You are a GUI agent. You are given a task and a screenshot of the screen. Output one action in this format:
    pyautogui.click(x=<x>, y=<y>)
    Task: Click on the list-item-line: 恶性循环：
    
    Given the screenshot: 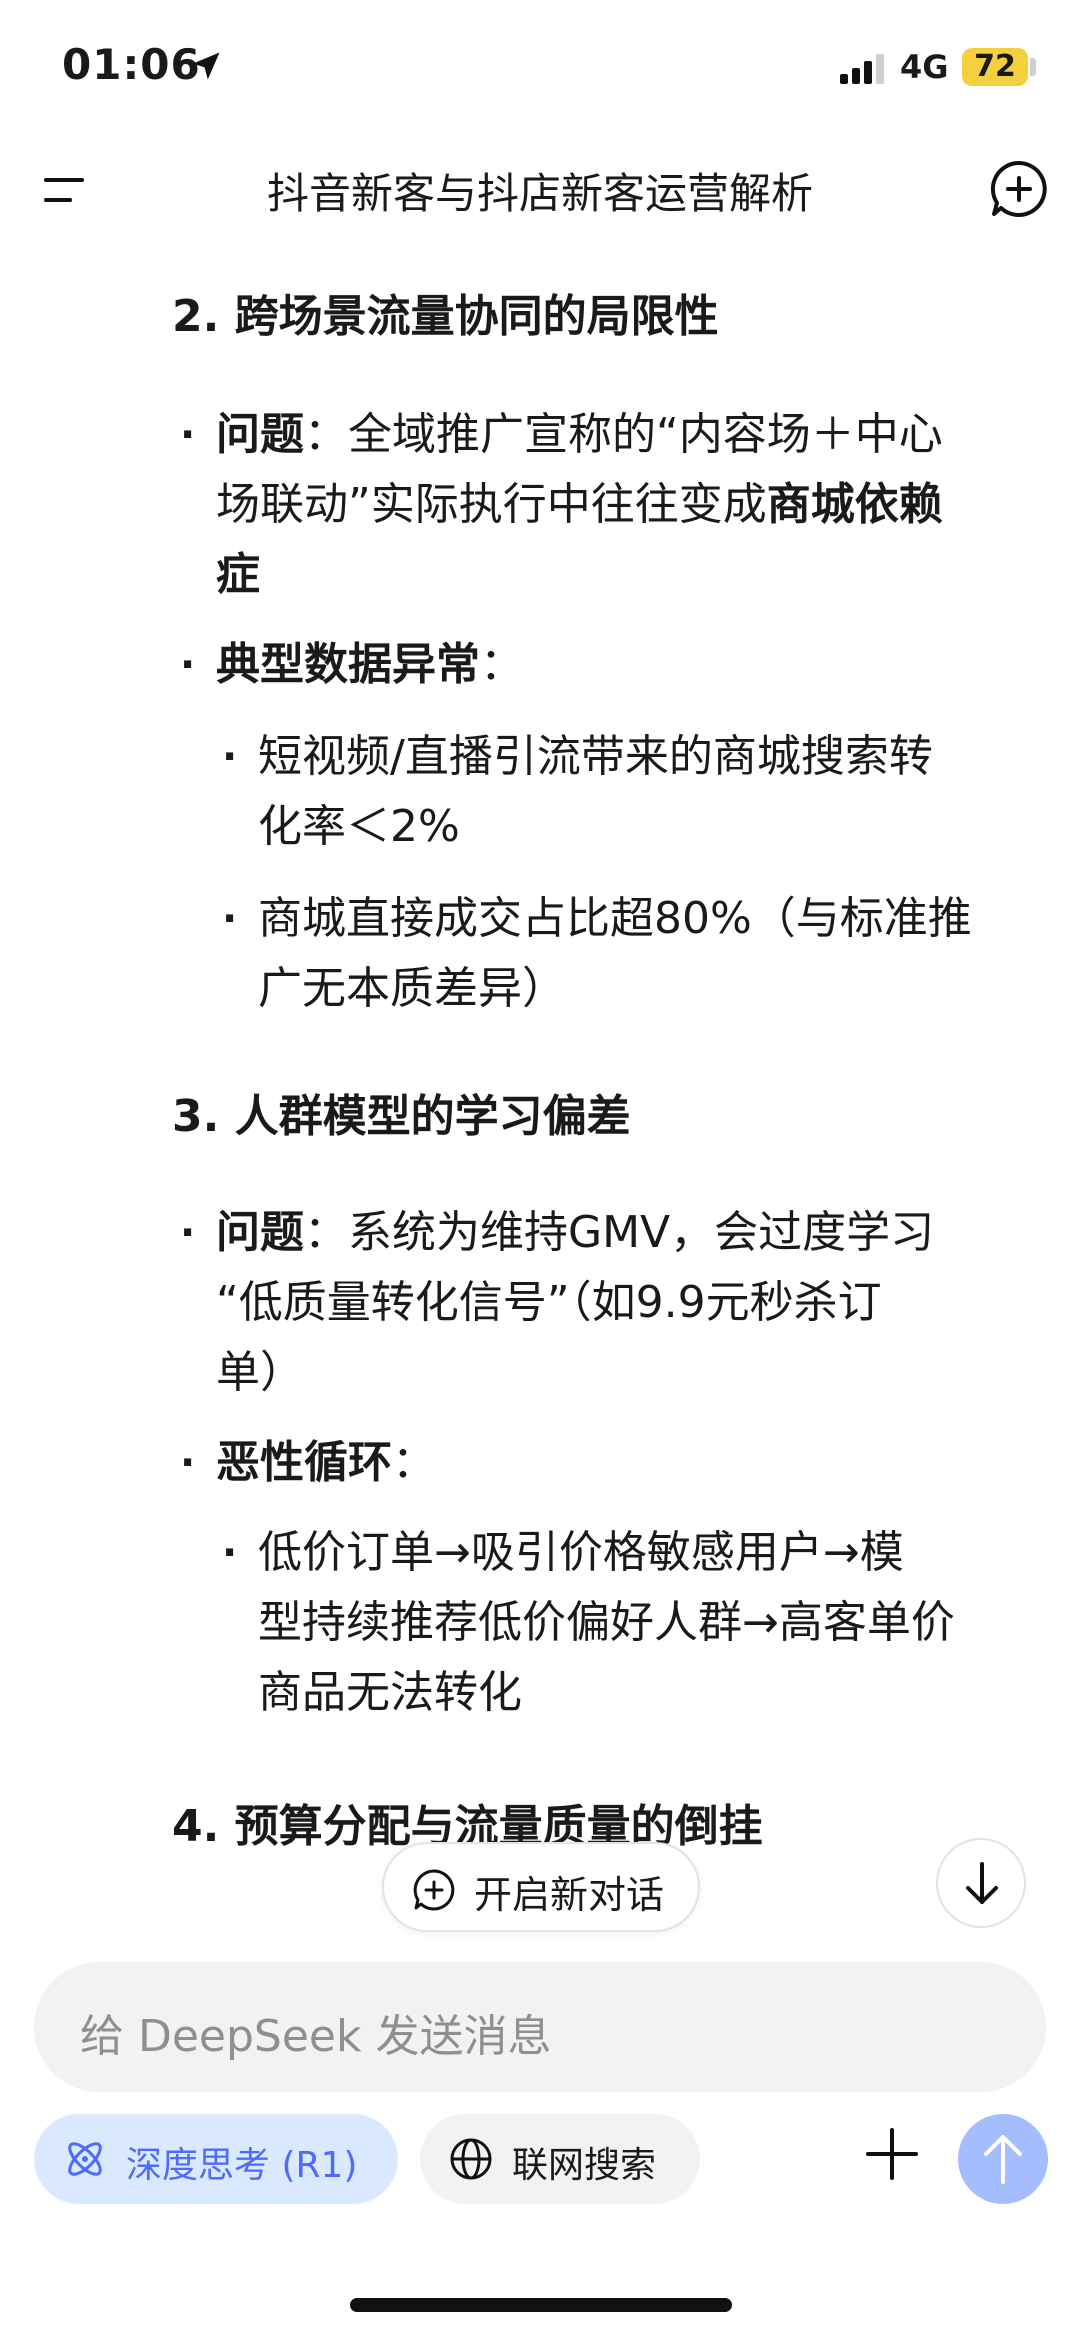 What is the action you would take?
    pyautogui.click(x=326, y=1462)
    